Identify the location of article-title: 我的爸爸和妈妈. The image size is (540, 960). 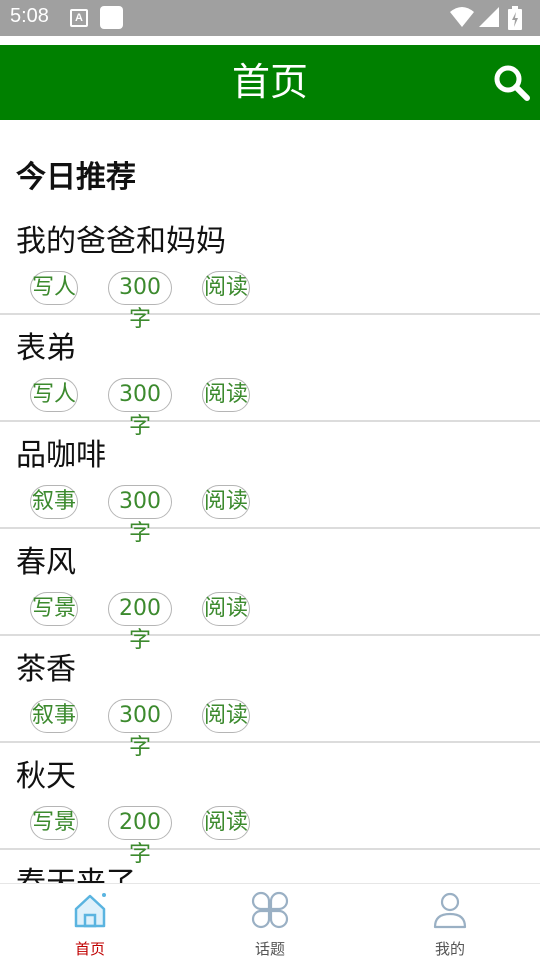
(121, 241).